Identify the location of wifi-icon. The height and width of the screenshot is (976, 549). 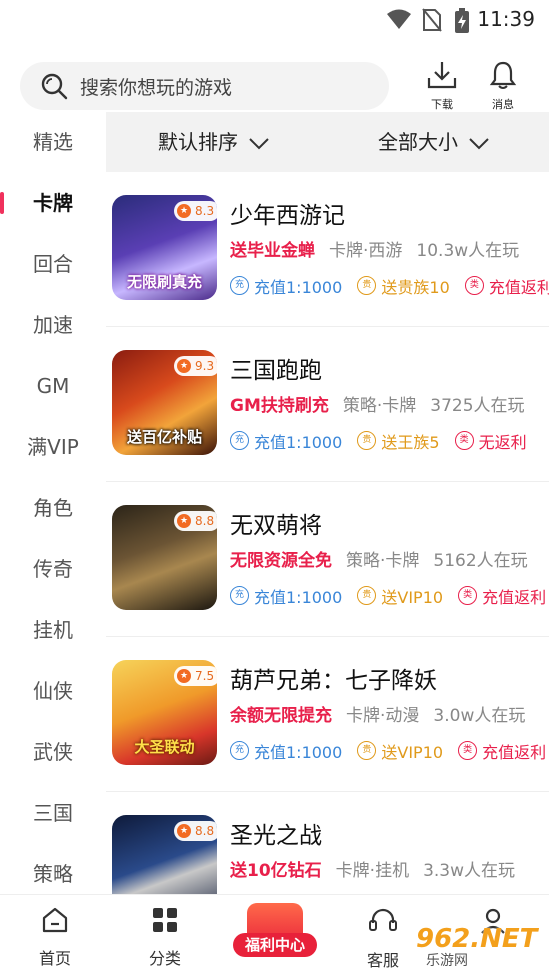
(399, 19).